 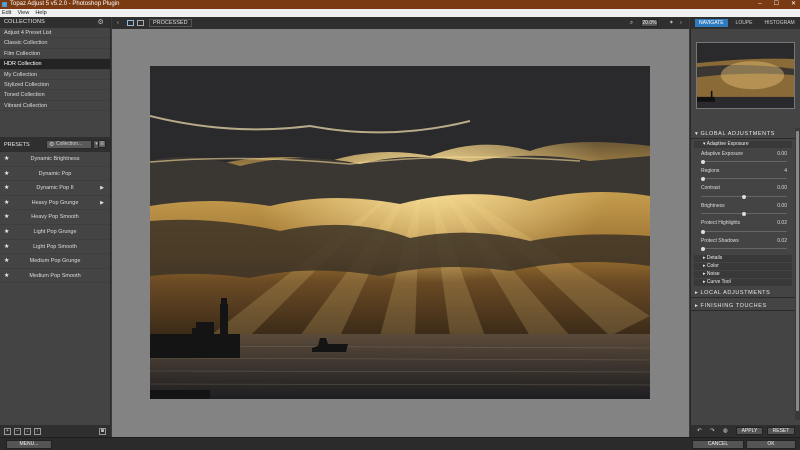 What do you see at coordinates (631, 23) in the screenshot?
I see `zoom-icon: ⌕` at bounding box center [631, 23].